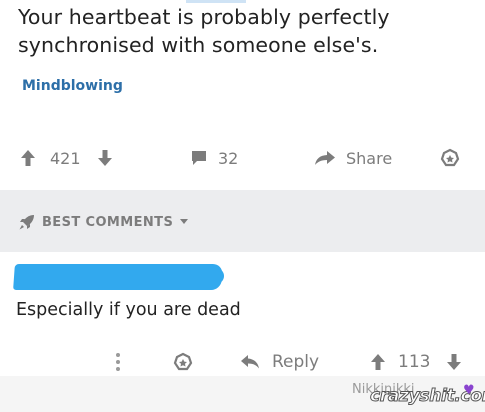 This screenshot has width=485, height=412. I want to click on comment-downvote-button, so click(454, 362).